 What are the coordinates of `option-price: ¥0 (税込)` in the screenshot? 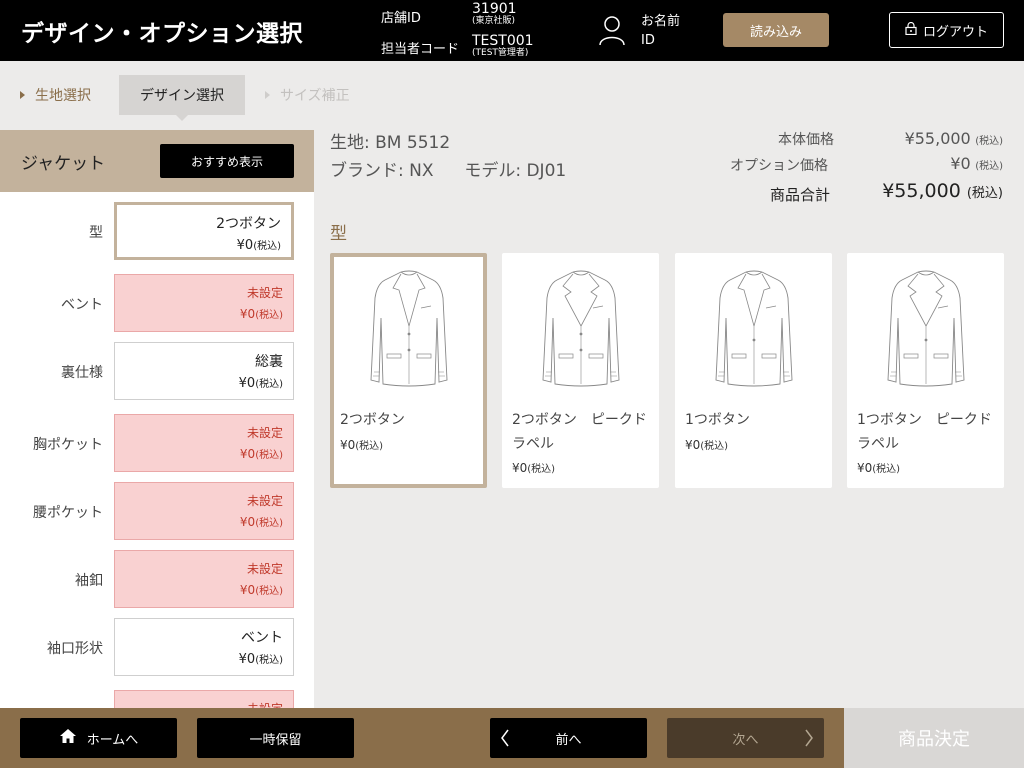 It's located at (976, 163).